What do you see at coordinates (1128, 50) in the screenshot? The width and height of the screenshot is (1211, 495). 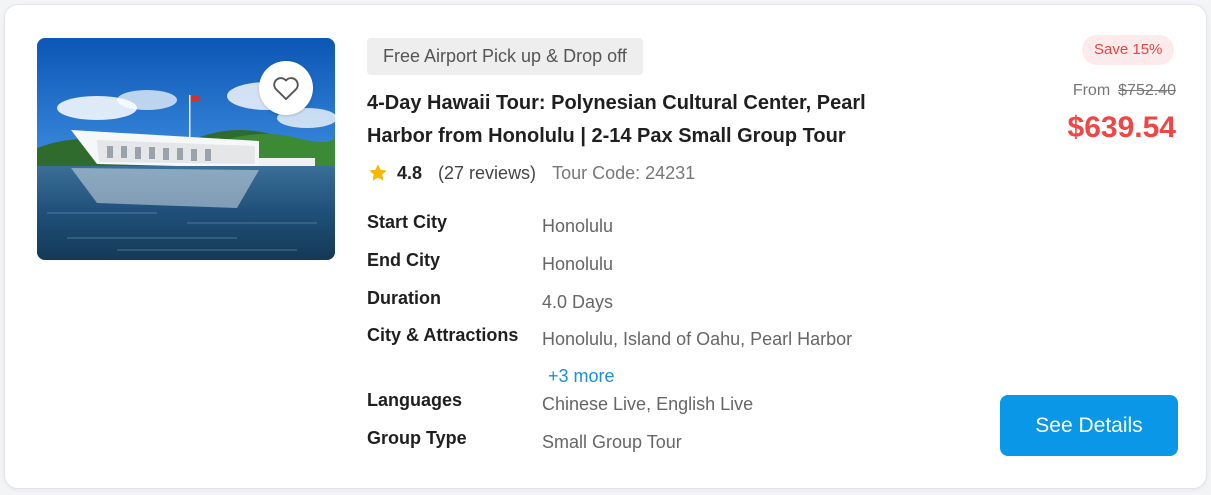 I see `save-badge: Save 15%` at bounding box center [1128, 50].